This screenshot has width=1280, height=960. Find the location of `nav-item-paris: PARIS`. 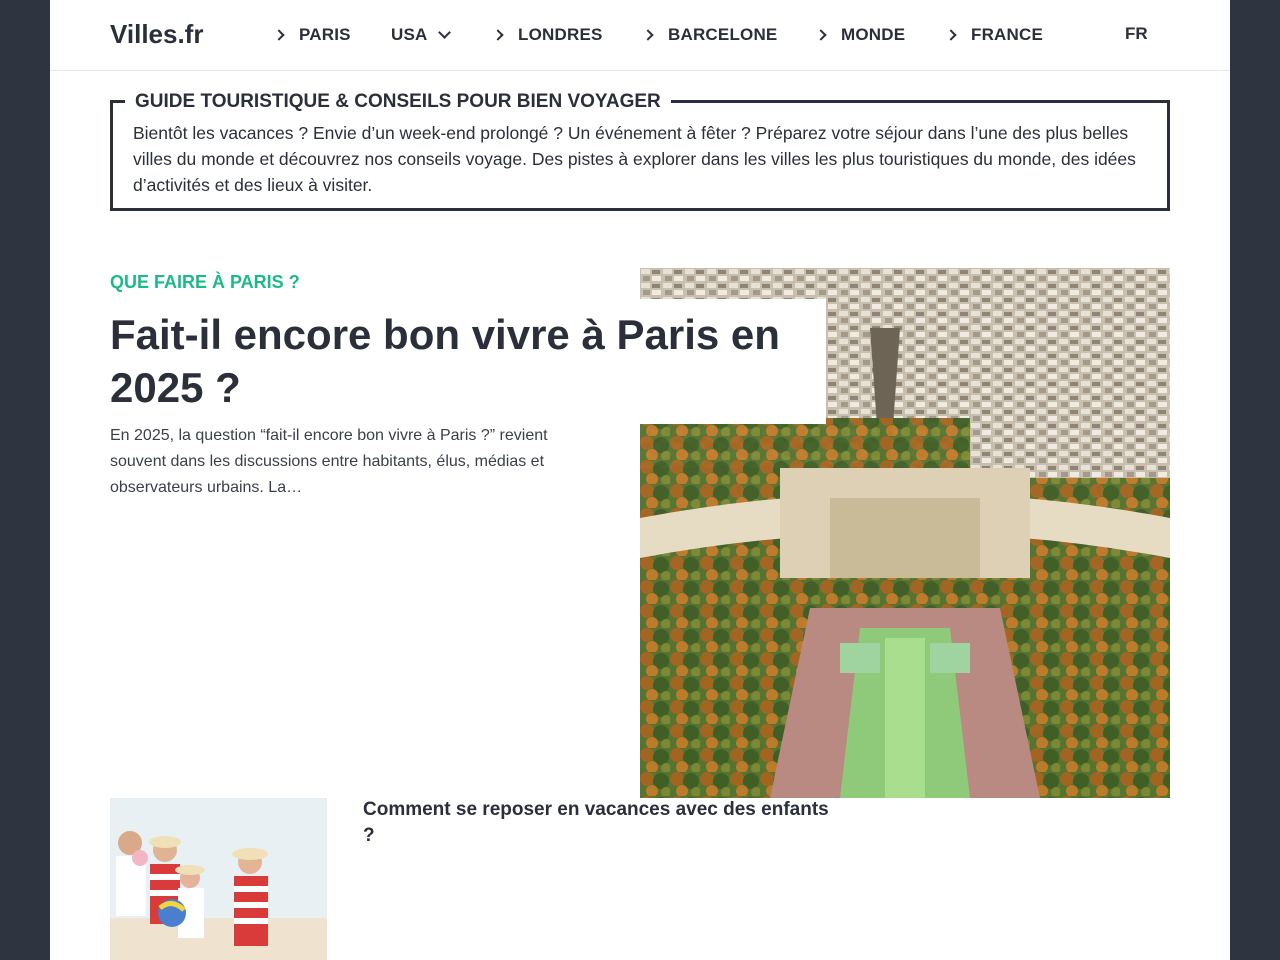

nav-item-paris: PARIS is located at coordinates (312, 35).